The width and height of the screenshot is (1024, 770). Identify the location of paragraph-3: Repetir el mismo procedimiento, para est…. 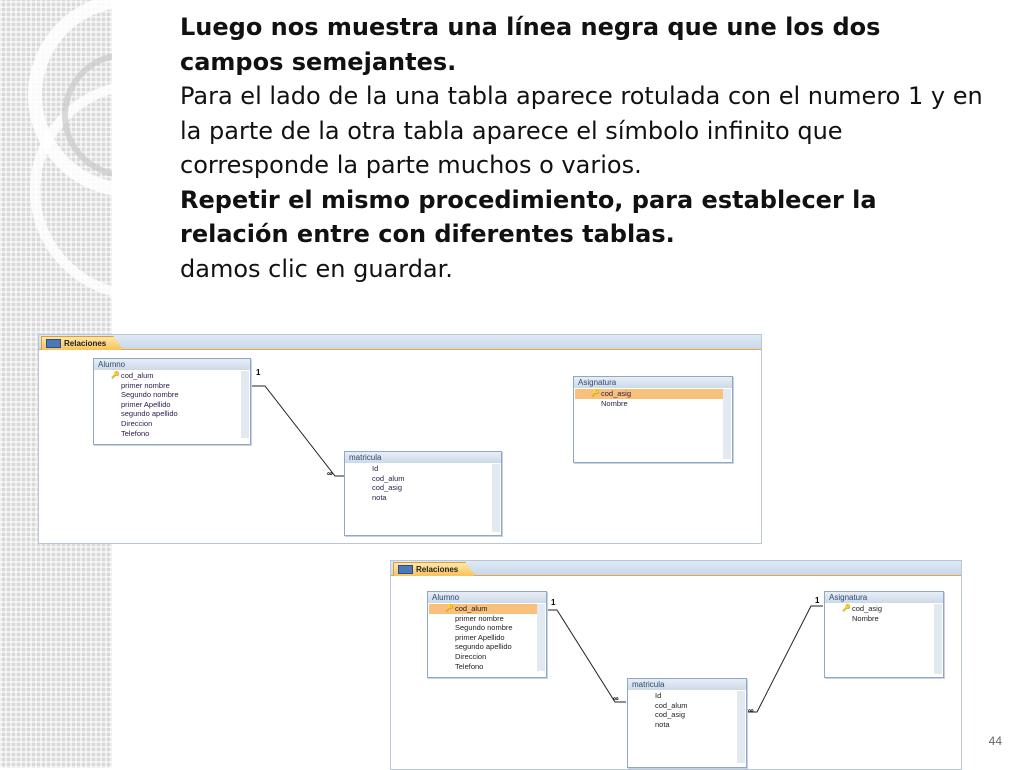
(528, 217).